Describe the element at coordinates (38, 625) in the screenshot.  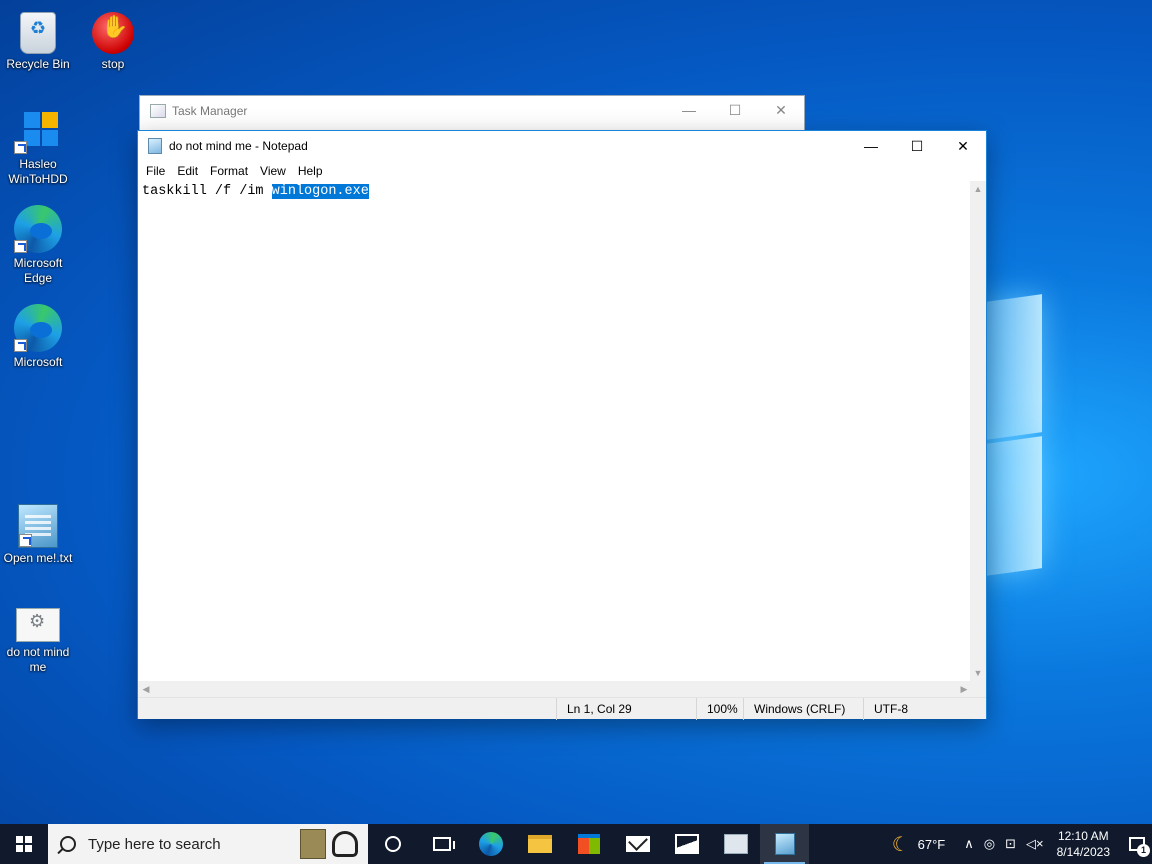
I see `settings-file-icon` at that location.